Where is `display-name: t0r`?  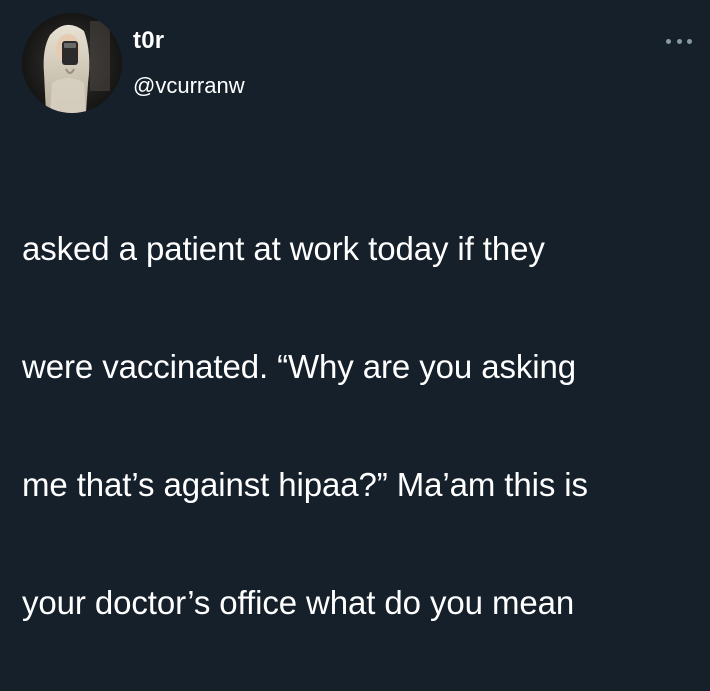
display-name: t0r is located at coordinates (148, 41).